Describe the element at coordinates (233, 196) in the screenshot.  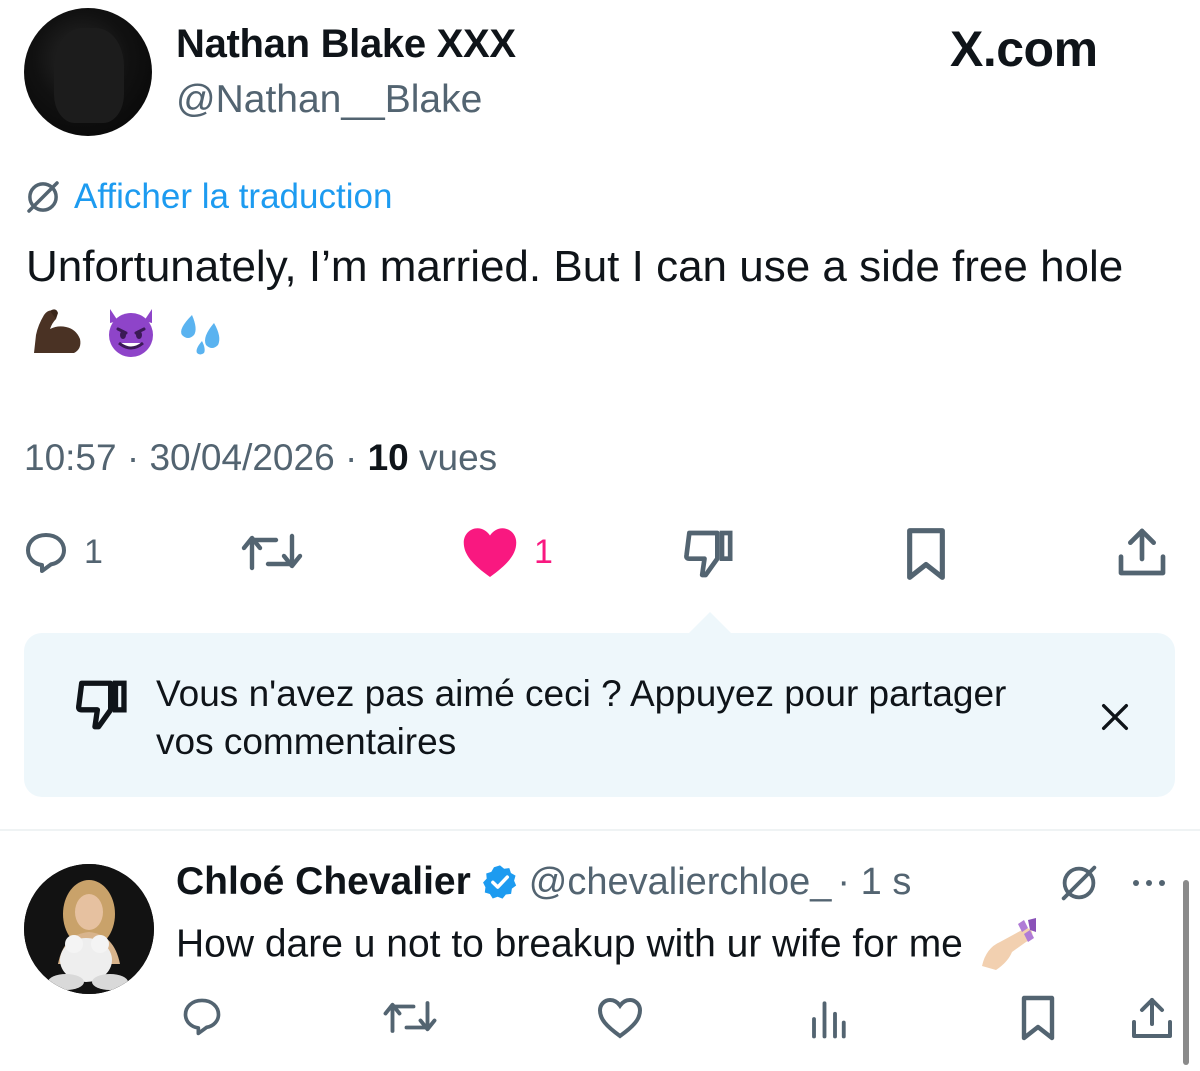
I see `translation-label: Afficher la traduction` at that location.